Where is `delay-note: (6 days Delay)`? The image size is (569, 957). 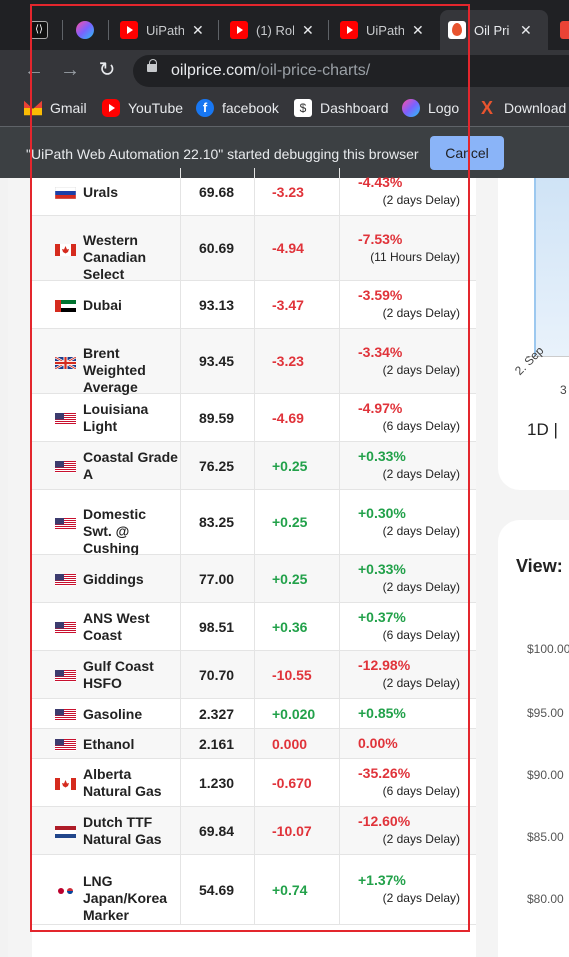
delay-note: (6 days Delay) is located at coordinates (421, 635).